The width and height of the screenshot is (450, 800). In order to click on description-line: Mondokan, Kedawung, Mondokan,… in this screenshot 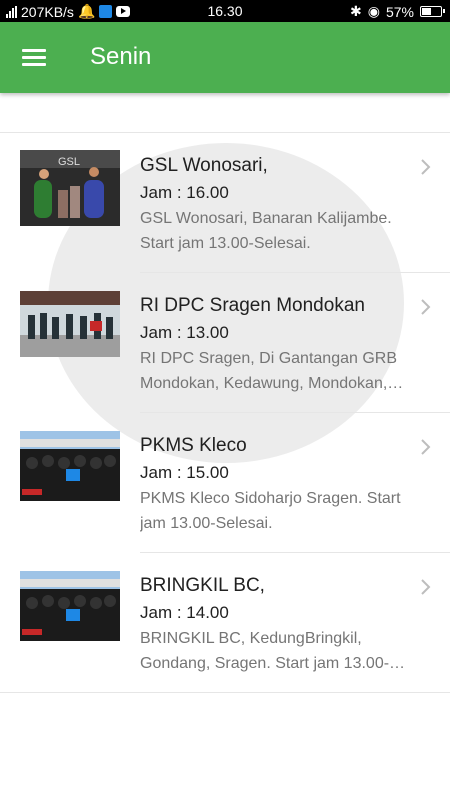, I will do `click(272, 383)`.